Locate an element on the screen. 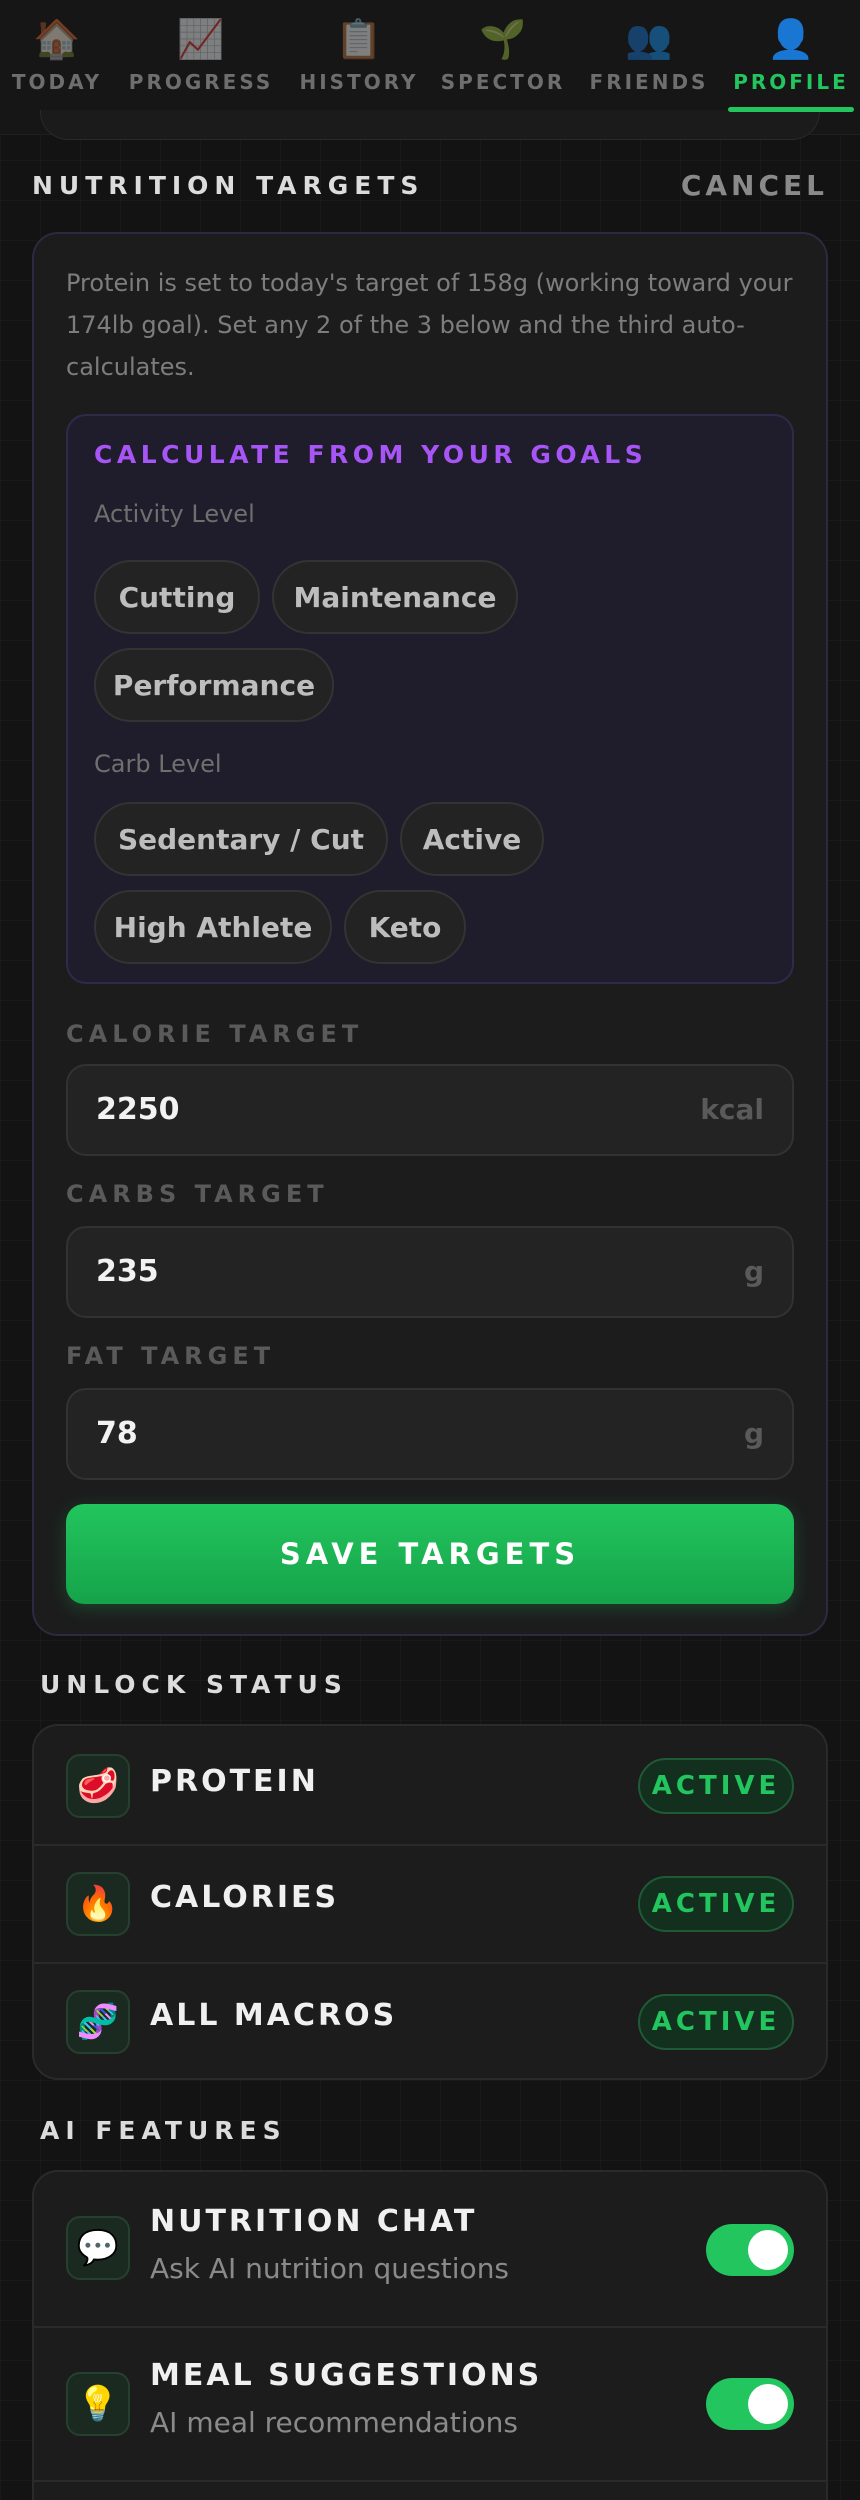 Image resolution: width=860 pixels, height=2500 pixels. tab-label: SPECTOR is located at coordinates (503, 82).